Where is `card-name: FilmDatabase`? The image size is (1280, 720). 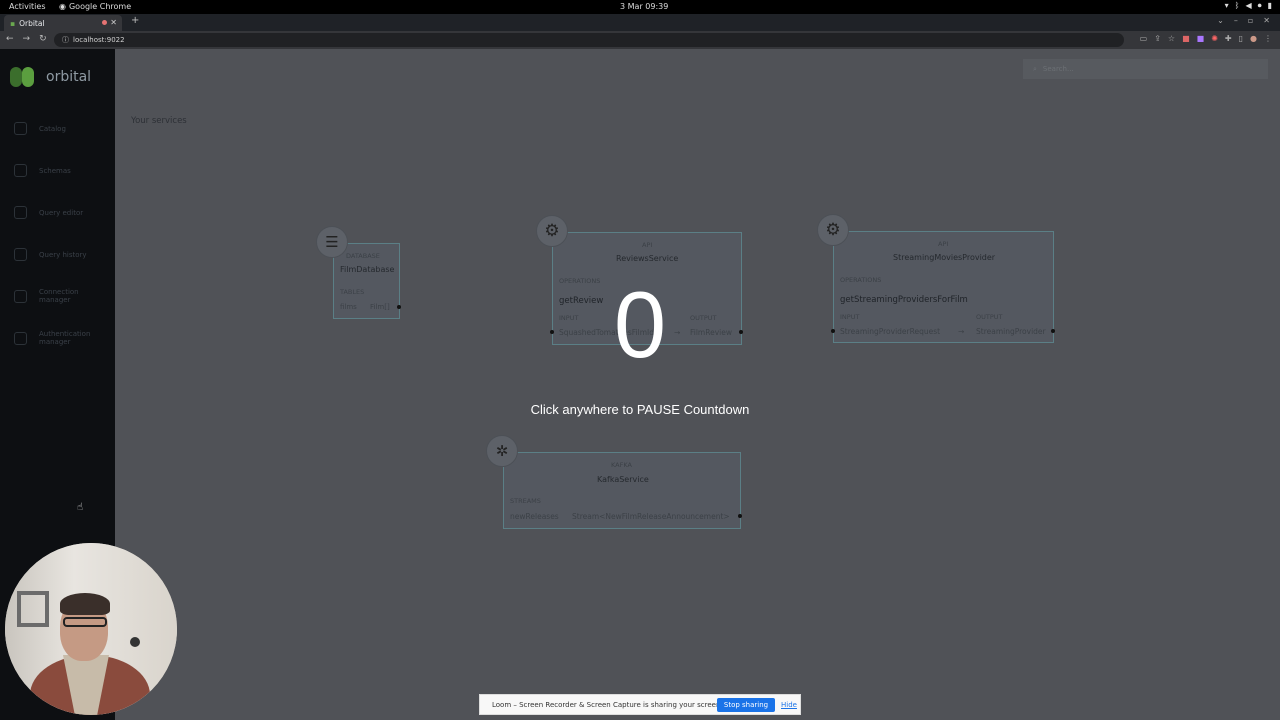 card-name: FilmDatabase is located at coordinates (367, 269).